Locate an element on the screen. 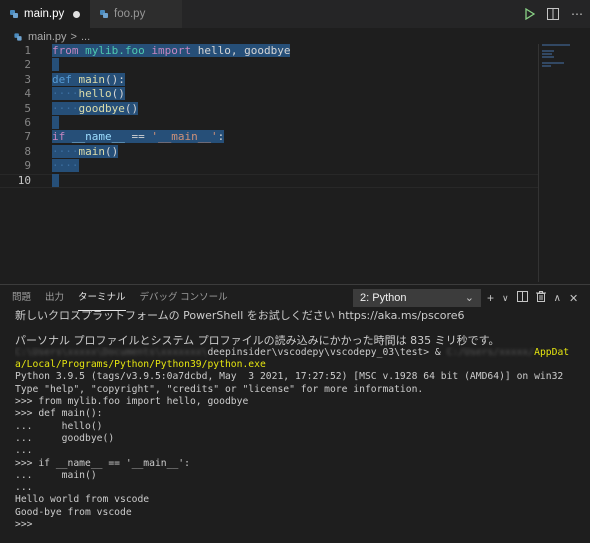 This screenshot has width=590, height=543. tab-debug-console: デバッグ コンソール is located at coordinates (184, 298).